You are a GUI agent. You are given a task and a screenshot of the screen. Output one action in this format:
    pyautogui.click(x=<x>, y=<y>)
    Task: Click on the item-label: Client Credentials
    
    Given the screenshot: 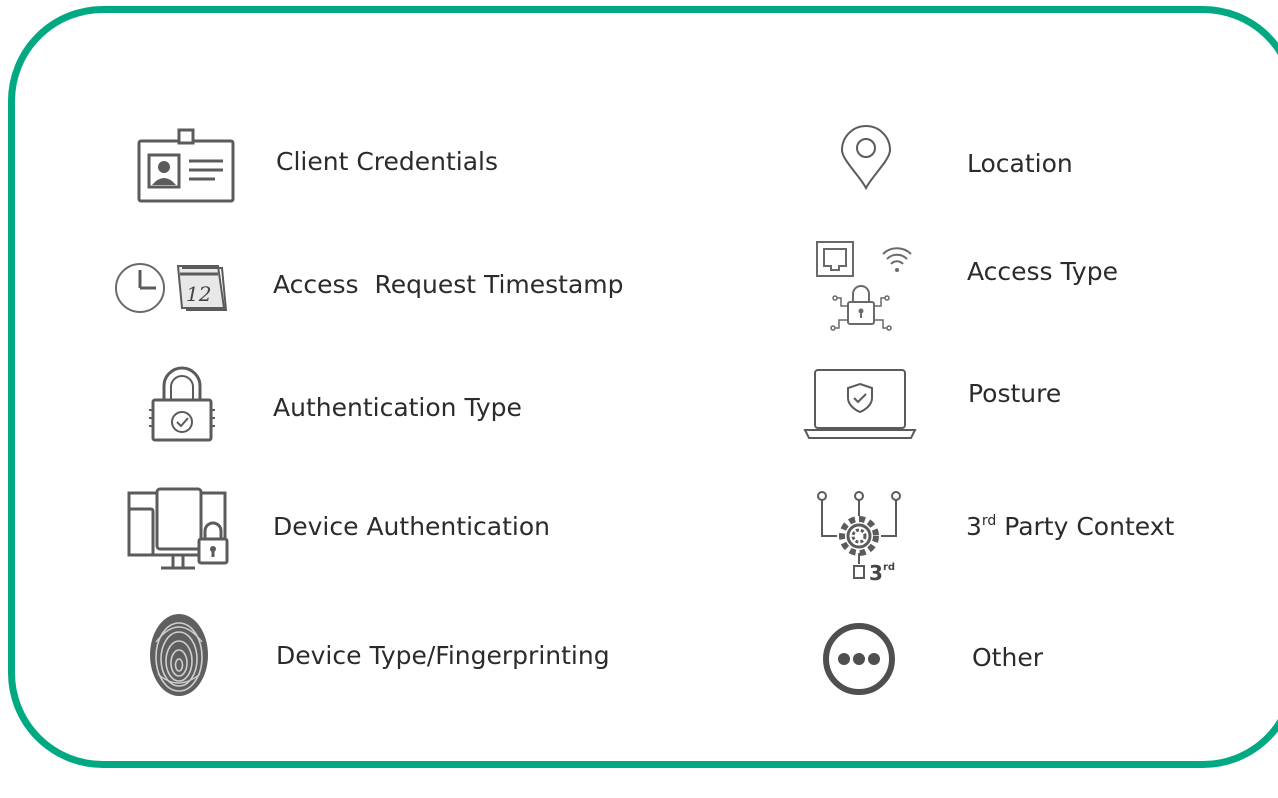 What is the action you would take?
    pyautogui.click(x=387, y=161)
    